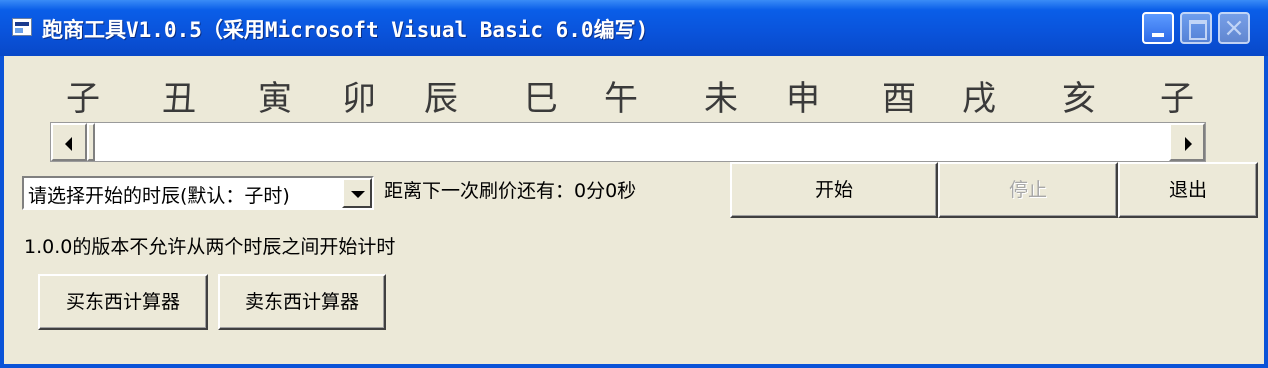 The height and width of the screenshot is (368, 1268). I want to click on hour-label-zi-end: 子, so click(1177, 99).